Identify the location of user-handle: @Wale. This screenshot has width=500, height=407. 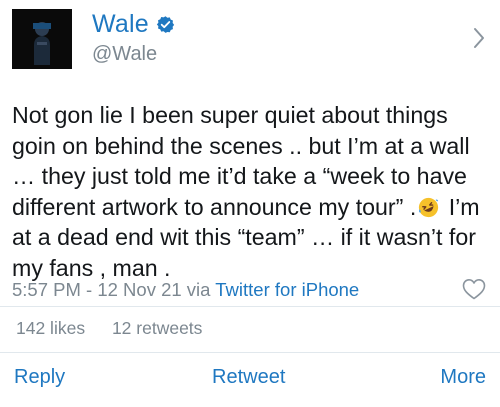
(124, 54).